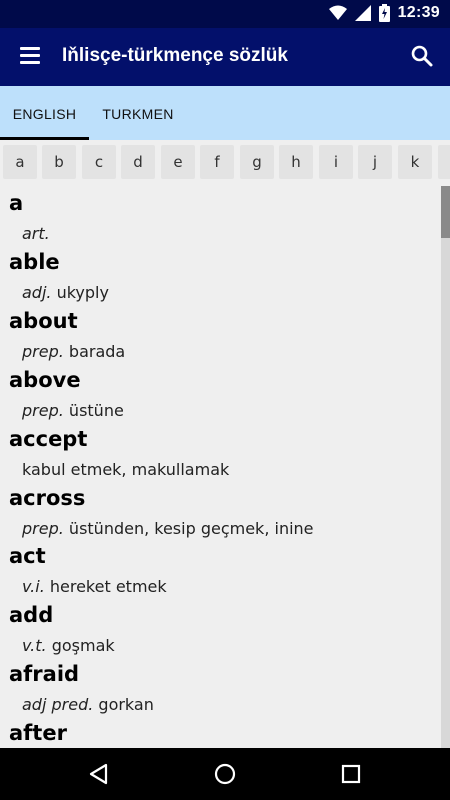 The height and width of the screenshot is (800, 450). Describe the element at coordinates (444, 162) in the screenshot. I see `letter-button` at that location.